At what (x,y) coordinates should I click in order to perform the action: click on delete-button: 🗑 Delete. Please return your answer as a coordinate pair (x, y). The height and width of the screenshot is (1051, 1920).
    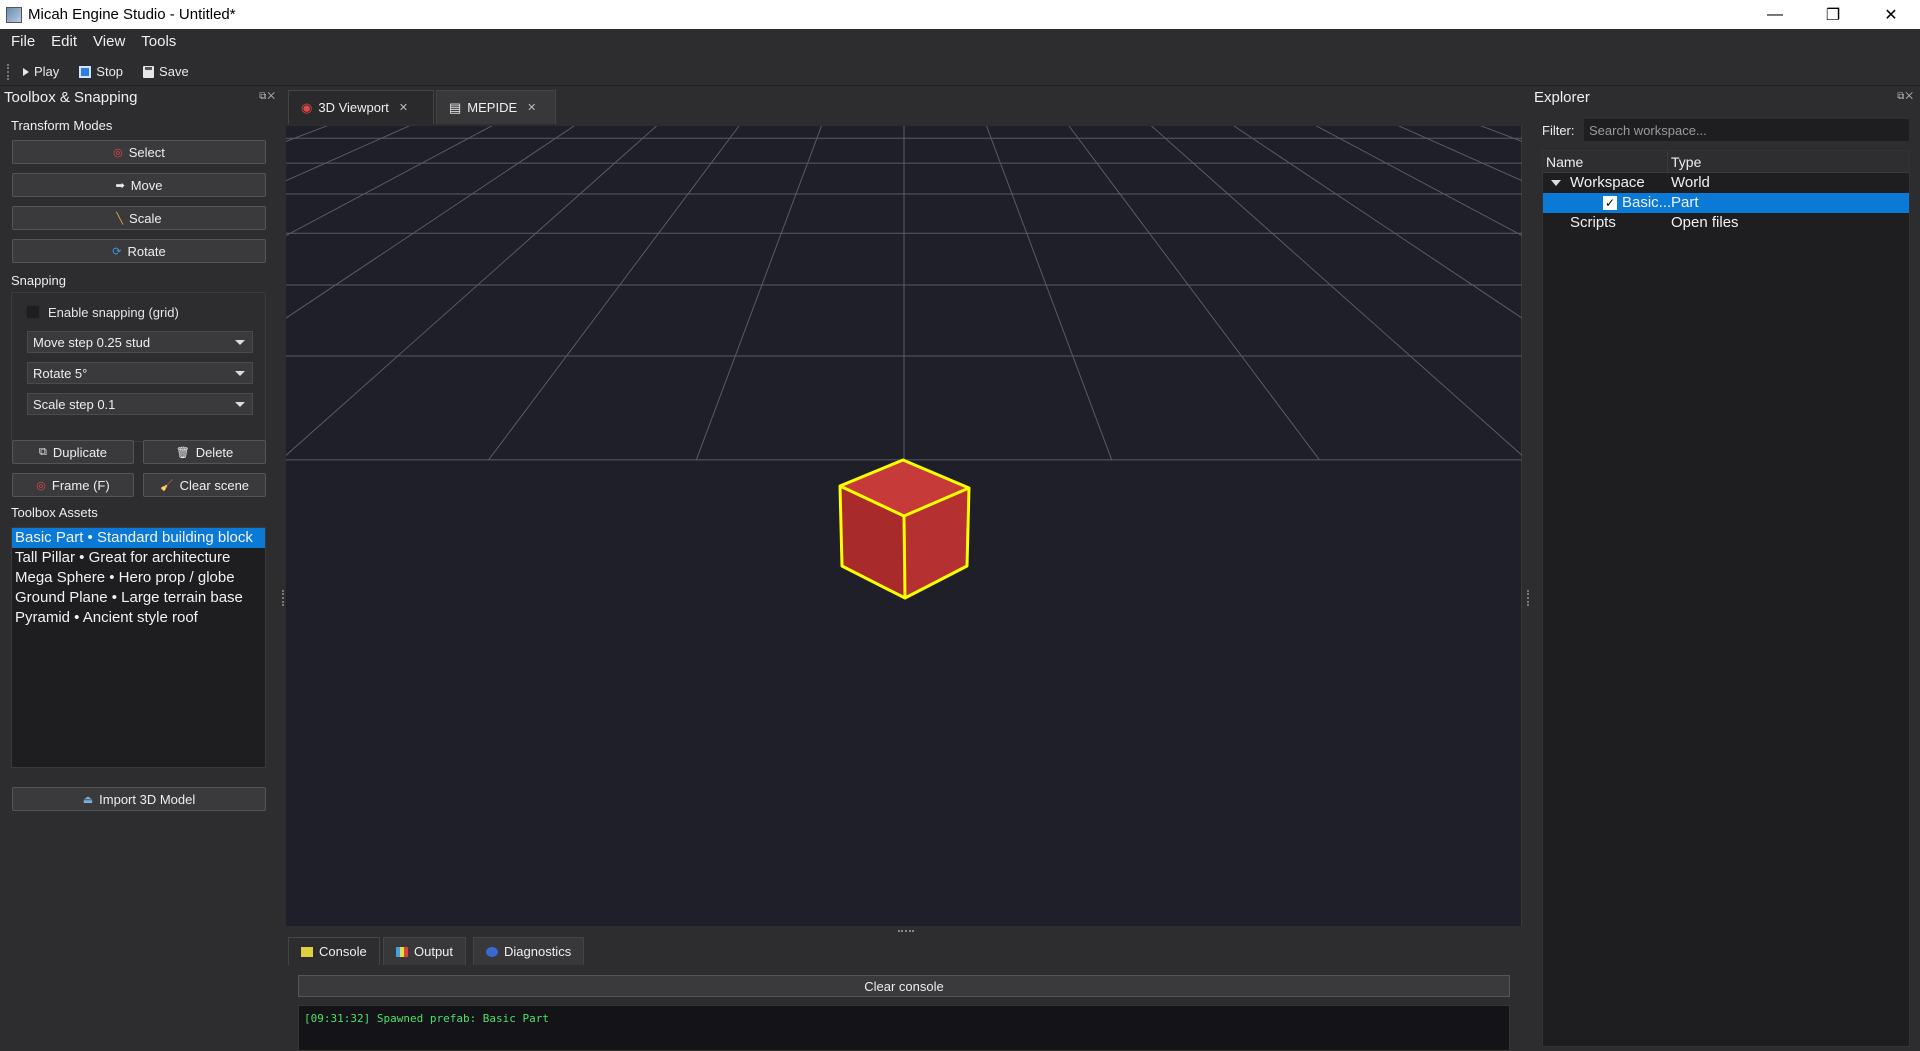
    Looking at the image, I should click on (204, 452).